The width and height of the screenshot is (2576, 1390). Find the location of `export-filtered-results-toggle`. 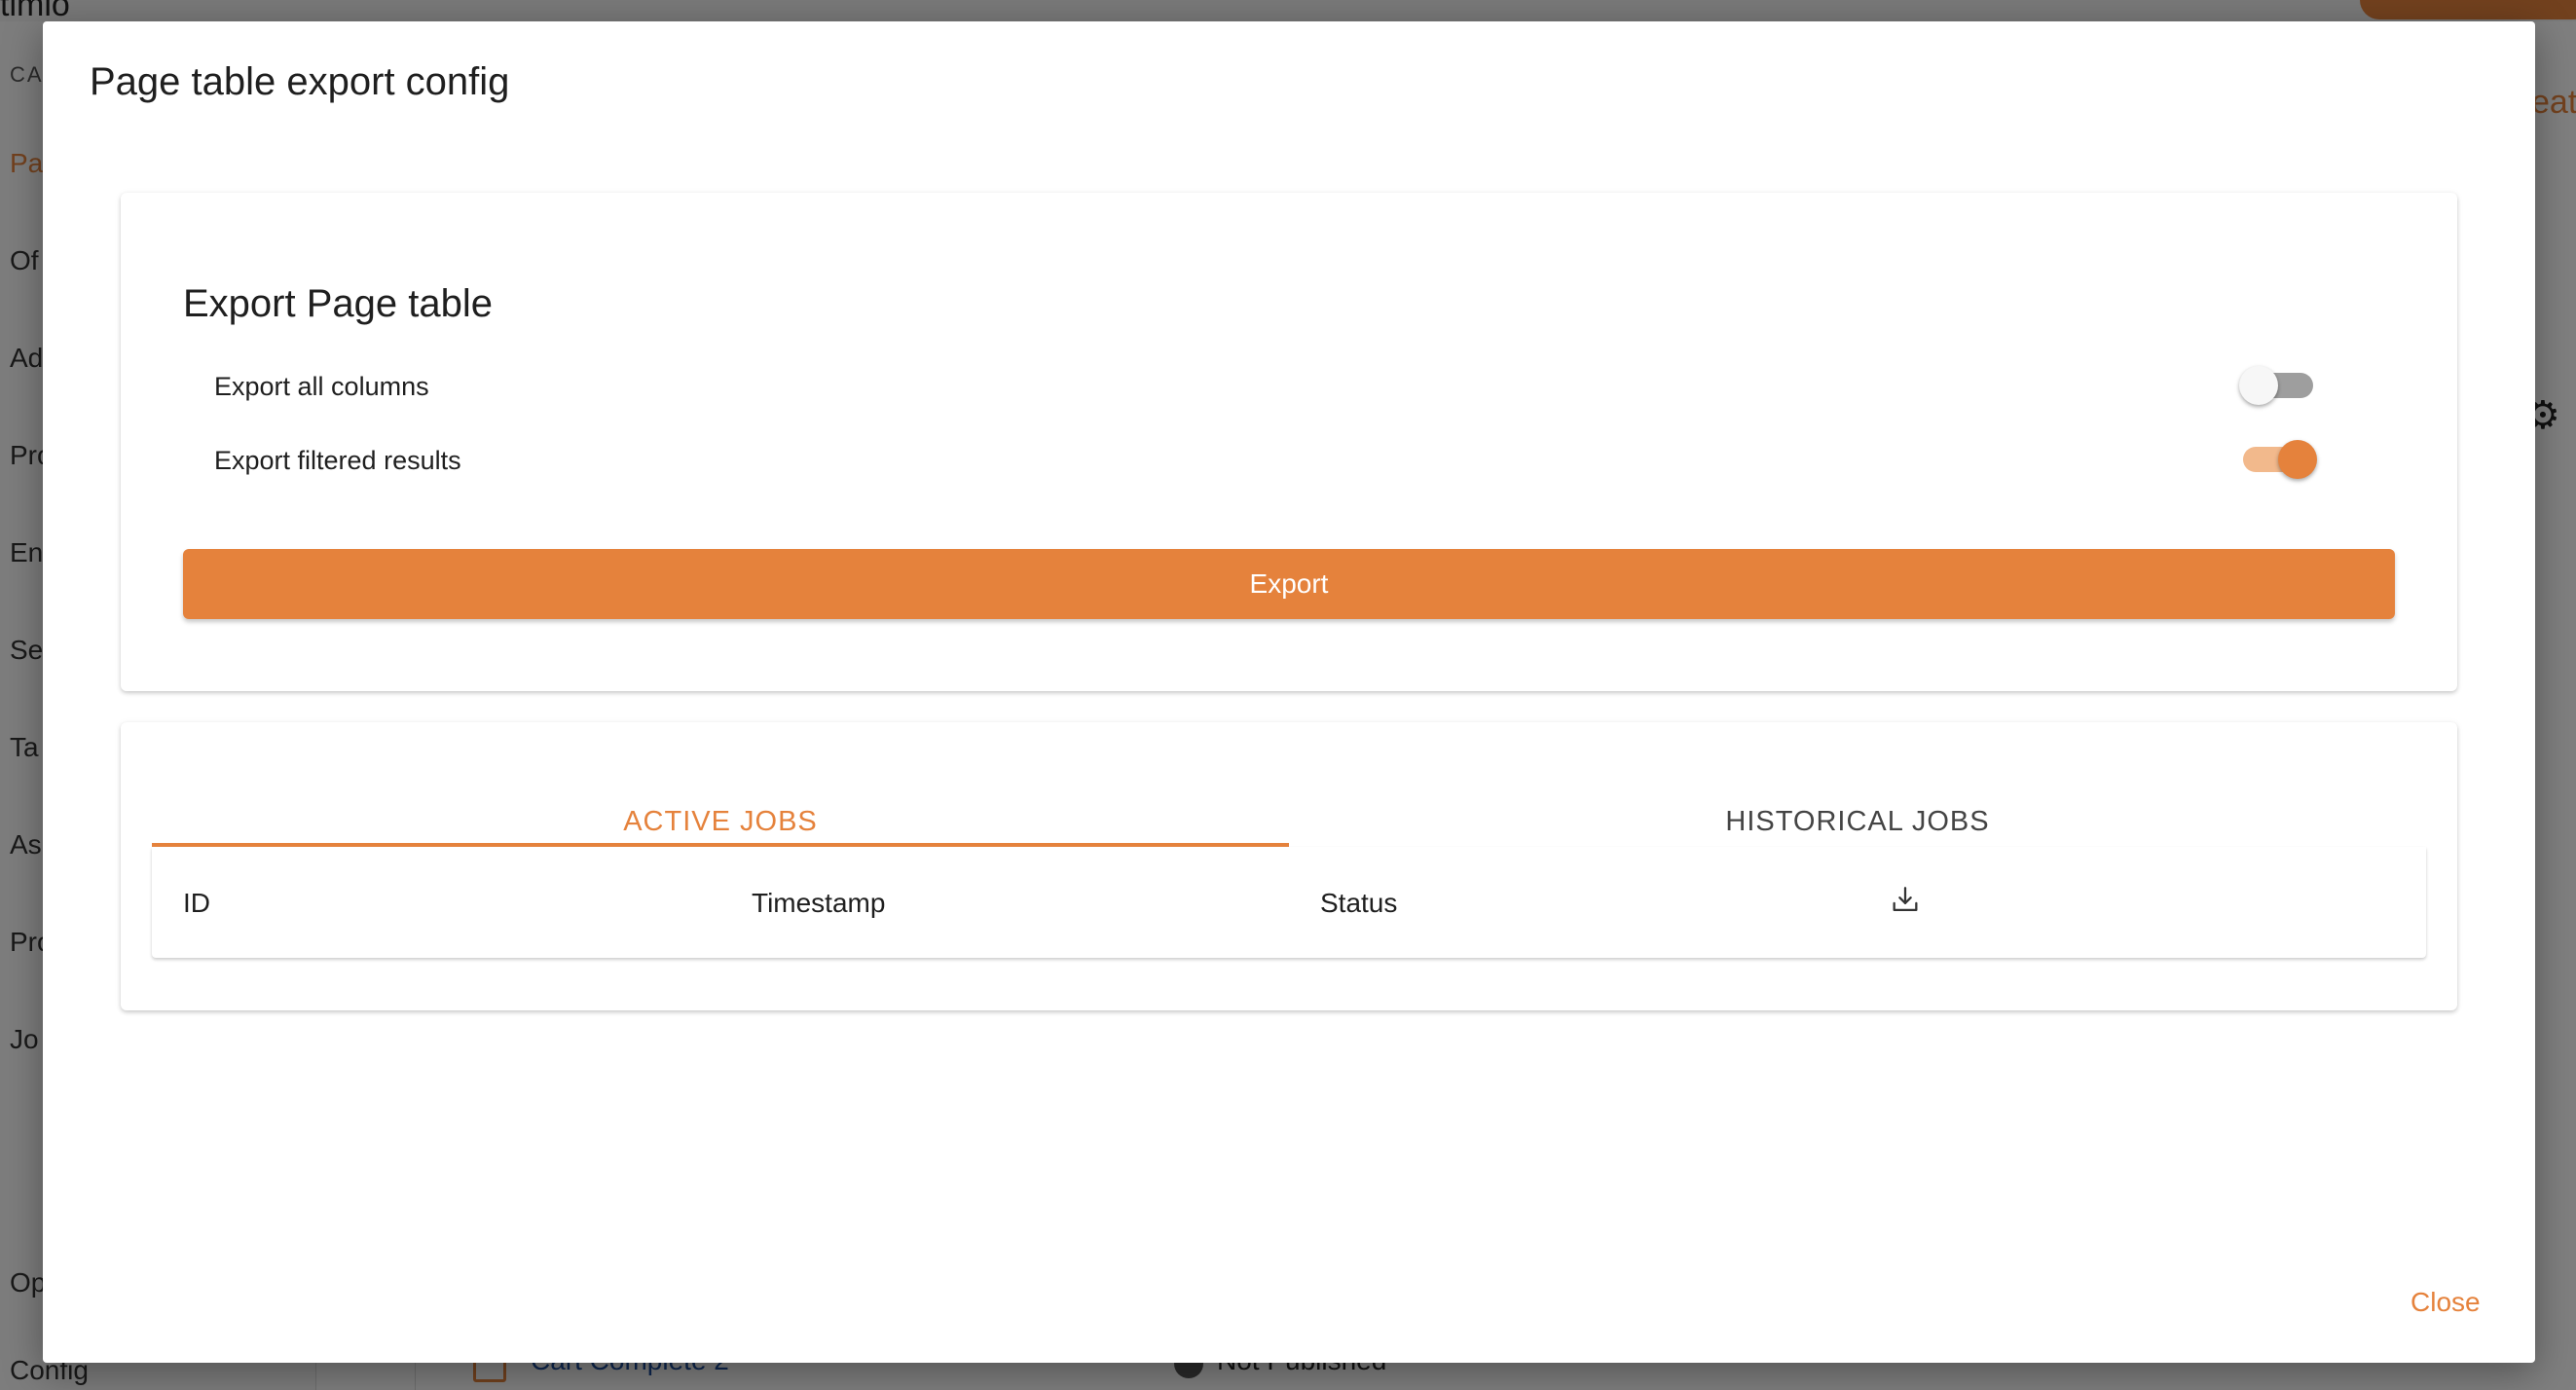

export-filtered-results-toggle is located at coordinates (2280, 459).